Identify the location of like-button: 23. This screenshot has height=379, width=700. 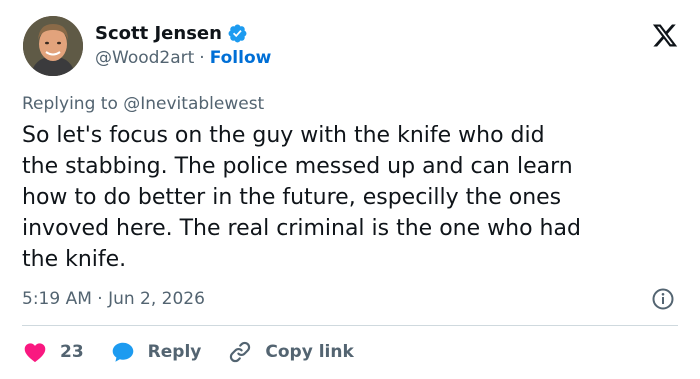
(53, 352).